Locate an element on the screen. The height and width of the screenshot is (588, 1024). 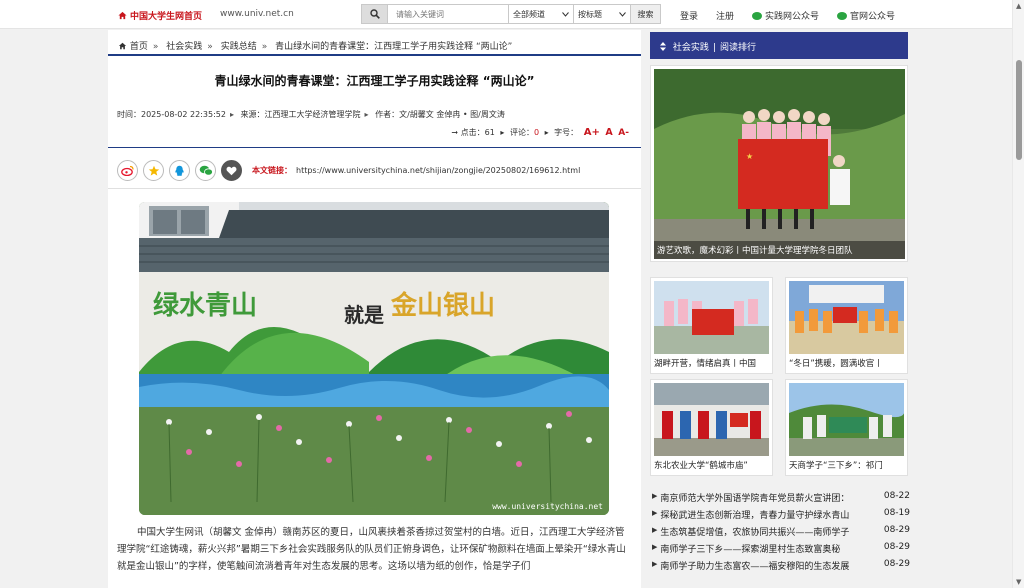
thumb-story: 东北农业大学“鹤城市庙” is located at coordinates (711, 427).